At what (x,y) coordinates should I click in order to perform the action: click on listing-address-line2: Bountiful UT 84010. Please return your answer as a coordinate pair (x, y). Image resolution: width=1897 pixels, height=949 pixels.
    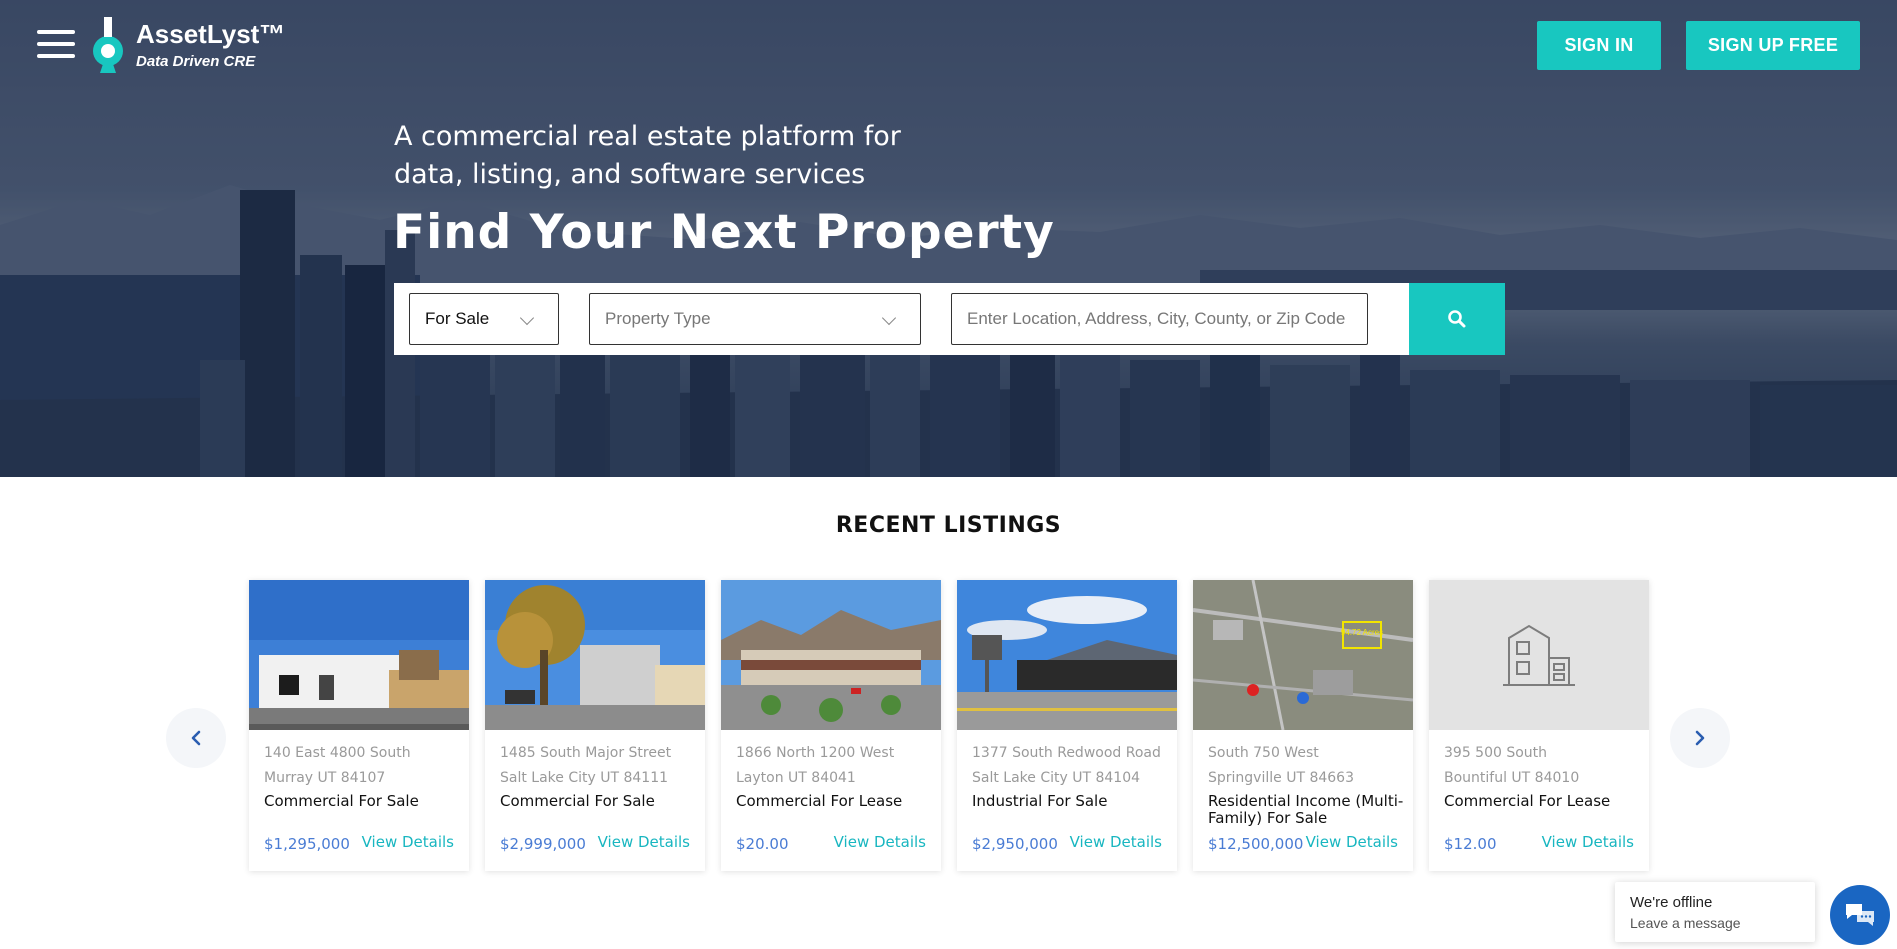
    Looking at the image, I should click on (1512, 778).